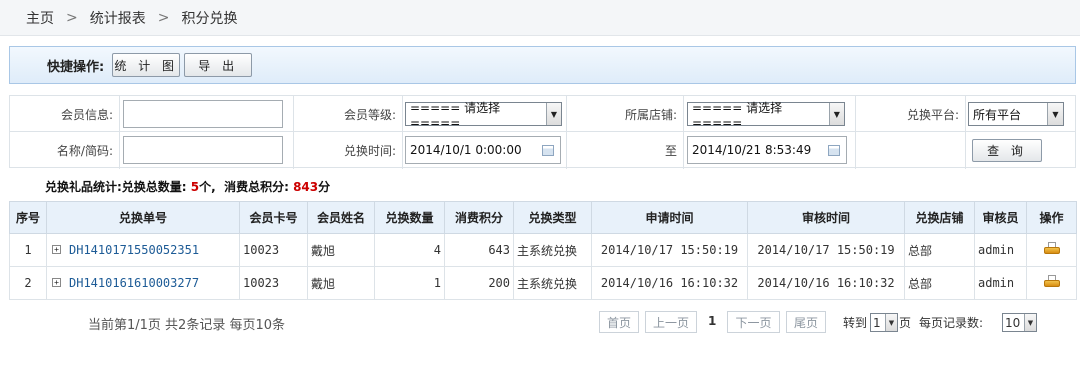 This screenshot has width=1080, height=368. Describe the element at coordinates (306, 187) in the screenshot. I see `total-points: 843` at that location.